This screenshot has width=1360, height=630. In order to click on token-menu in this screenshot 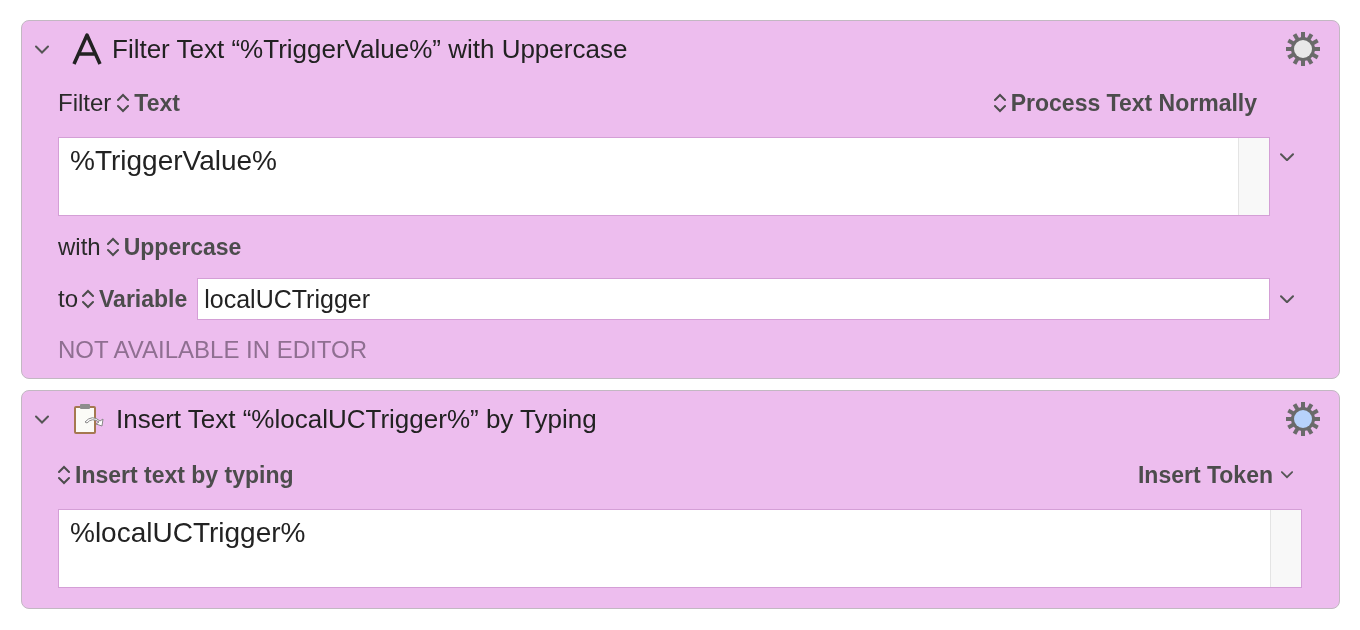, I will do `click(1287, 157)`.